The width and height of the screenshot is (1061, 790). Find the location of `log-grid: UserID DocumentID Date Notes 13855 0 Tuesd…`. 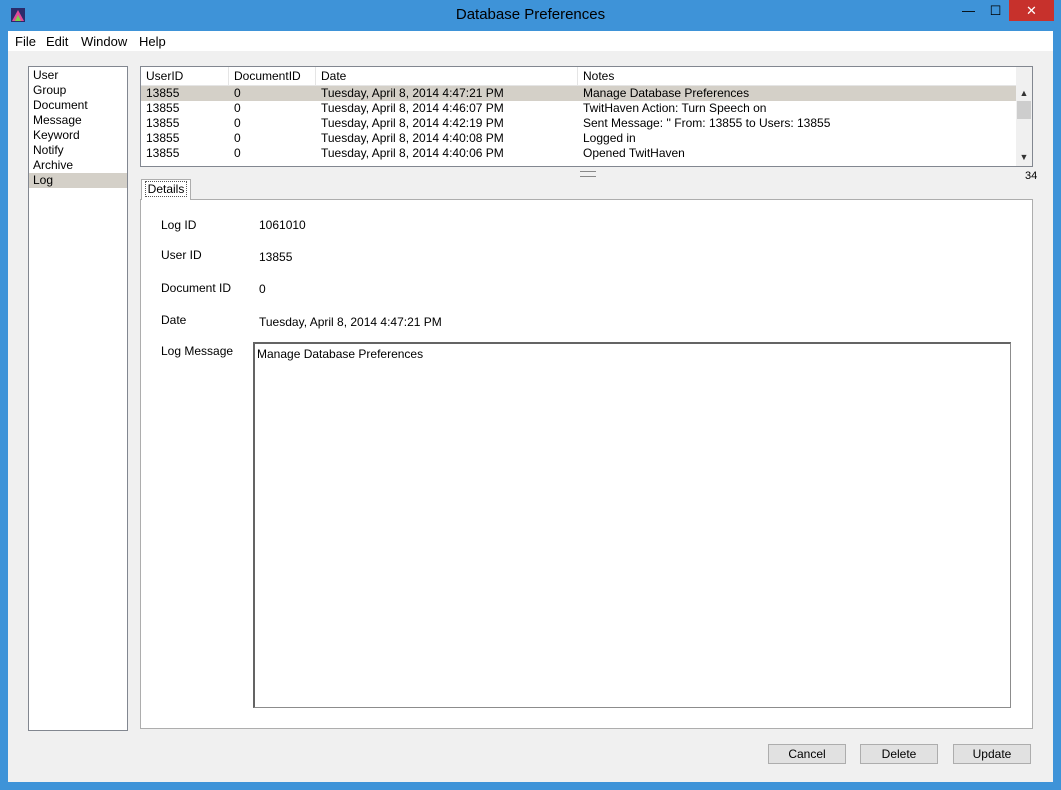

log-grid: UserID DocumentID Date Notes 13855 0 Tuesd… is located at coordinates (586, 116).